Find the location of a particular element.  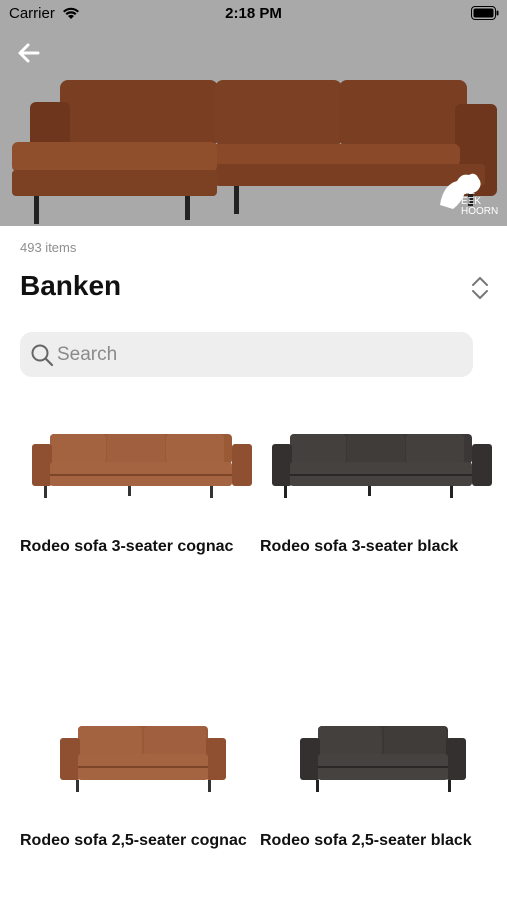

product-name: Rodeo sofa 3-seater black is located at coordinates (359, 546).